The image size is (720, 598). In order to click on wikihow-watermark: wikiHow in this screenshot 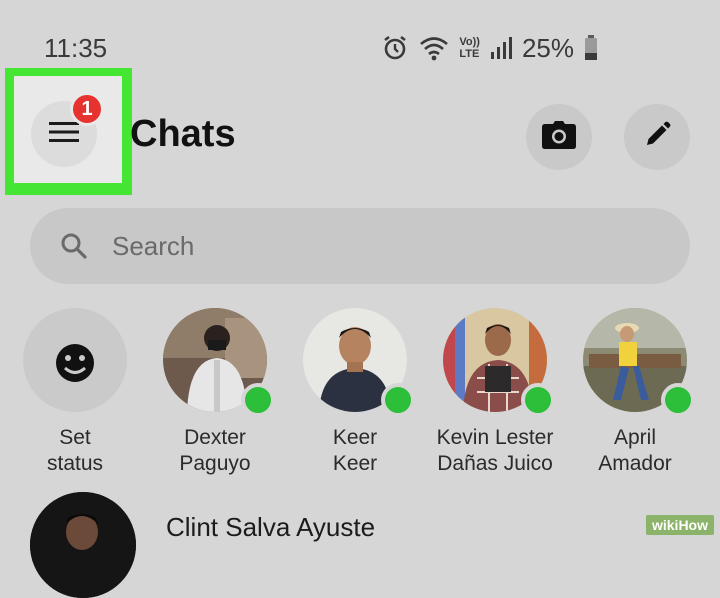, I will do `click(679, 525)`.